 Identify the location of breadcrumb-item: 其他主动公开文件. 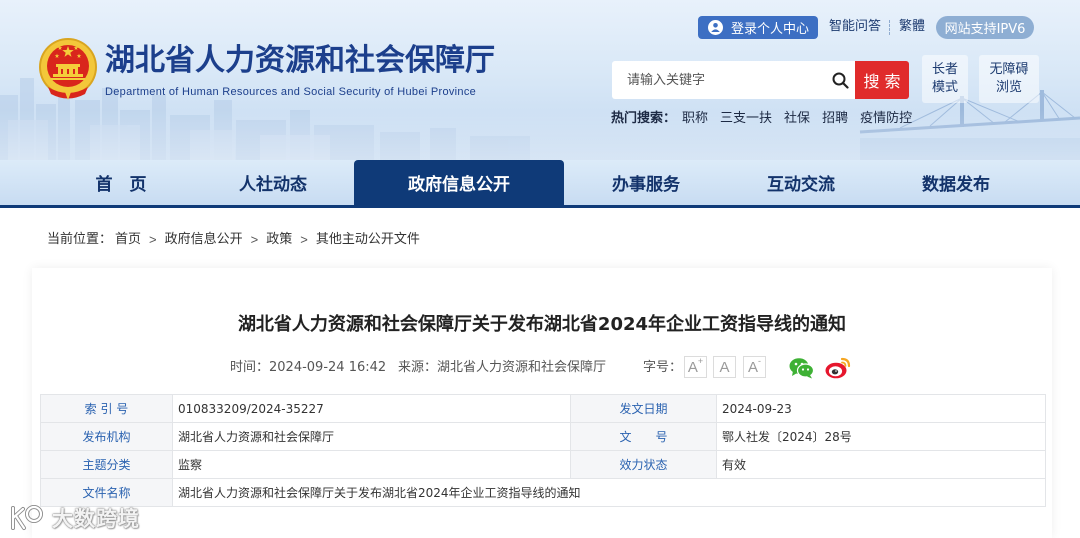
(368, 240).